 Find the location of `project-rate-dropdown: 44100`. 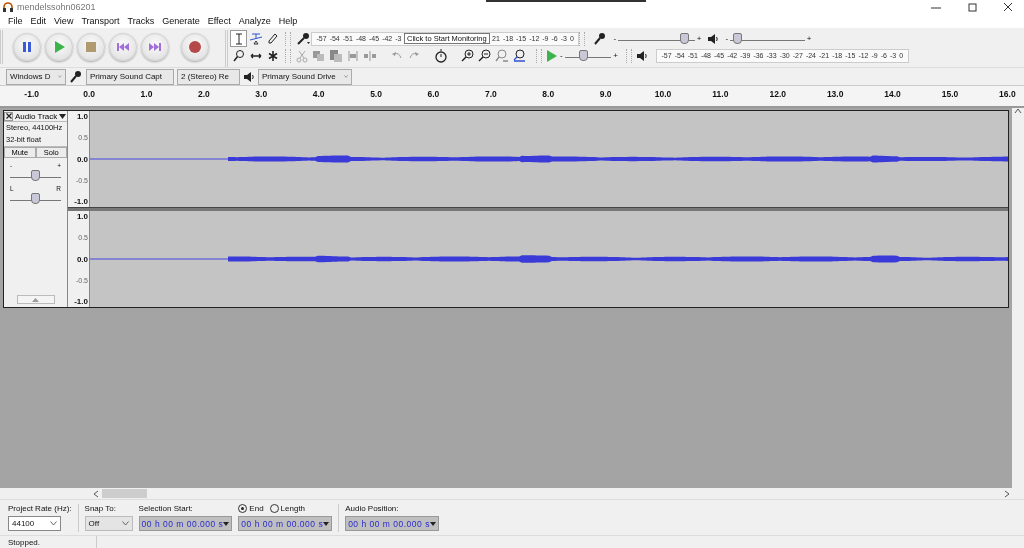

project-rate-dropdown: 44100 is located at coordinates (34, 523).